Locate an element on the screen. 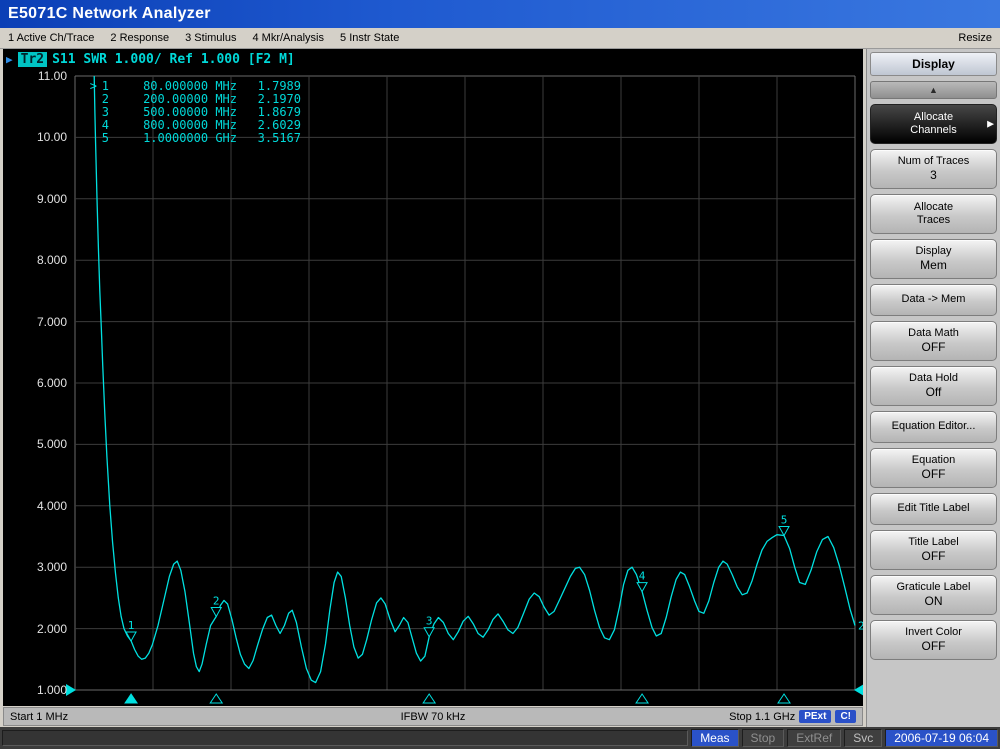 The image size is (1000, 749). up-arrow-icon: ▲ is located at coordinates (933, 90).